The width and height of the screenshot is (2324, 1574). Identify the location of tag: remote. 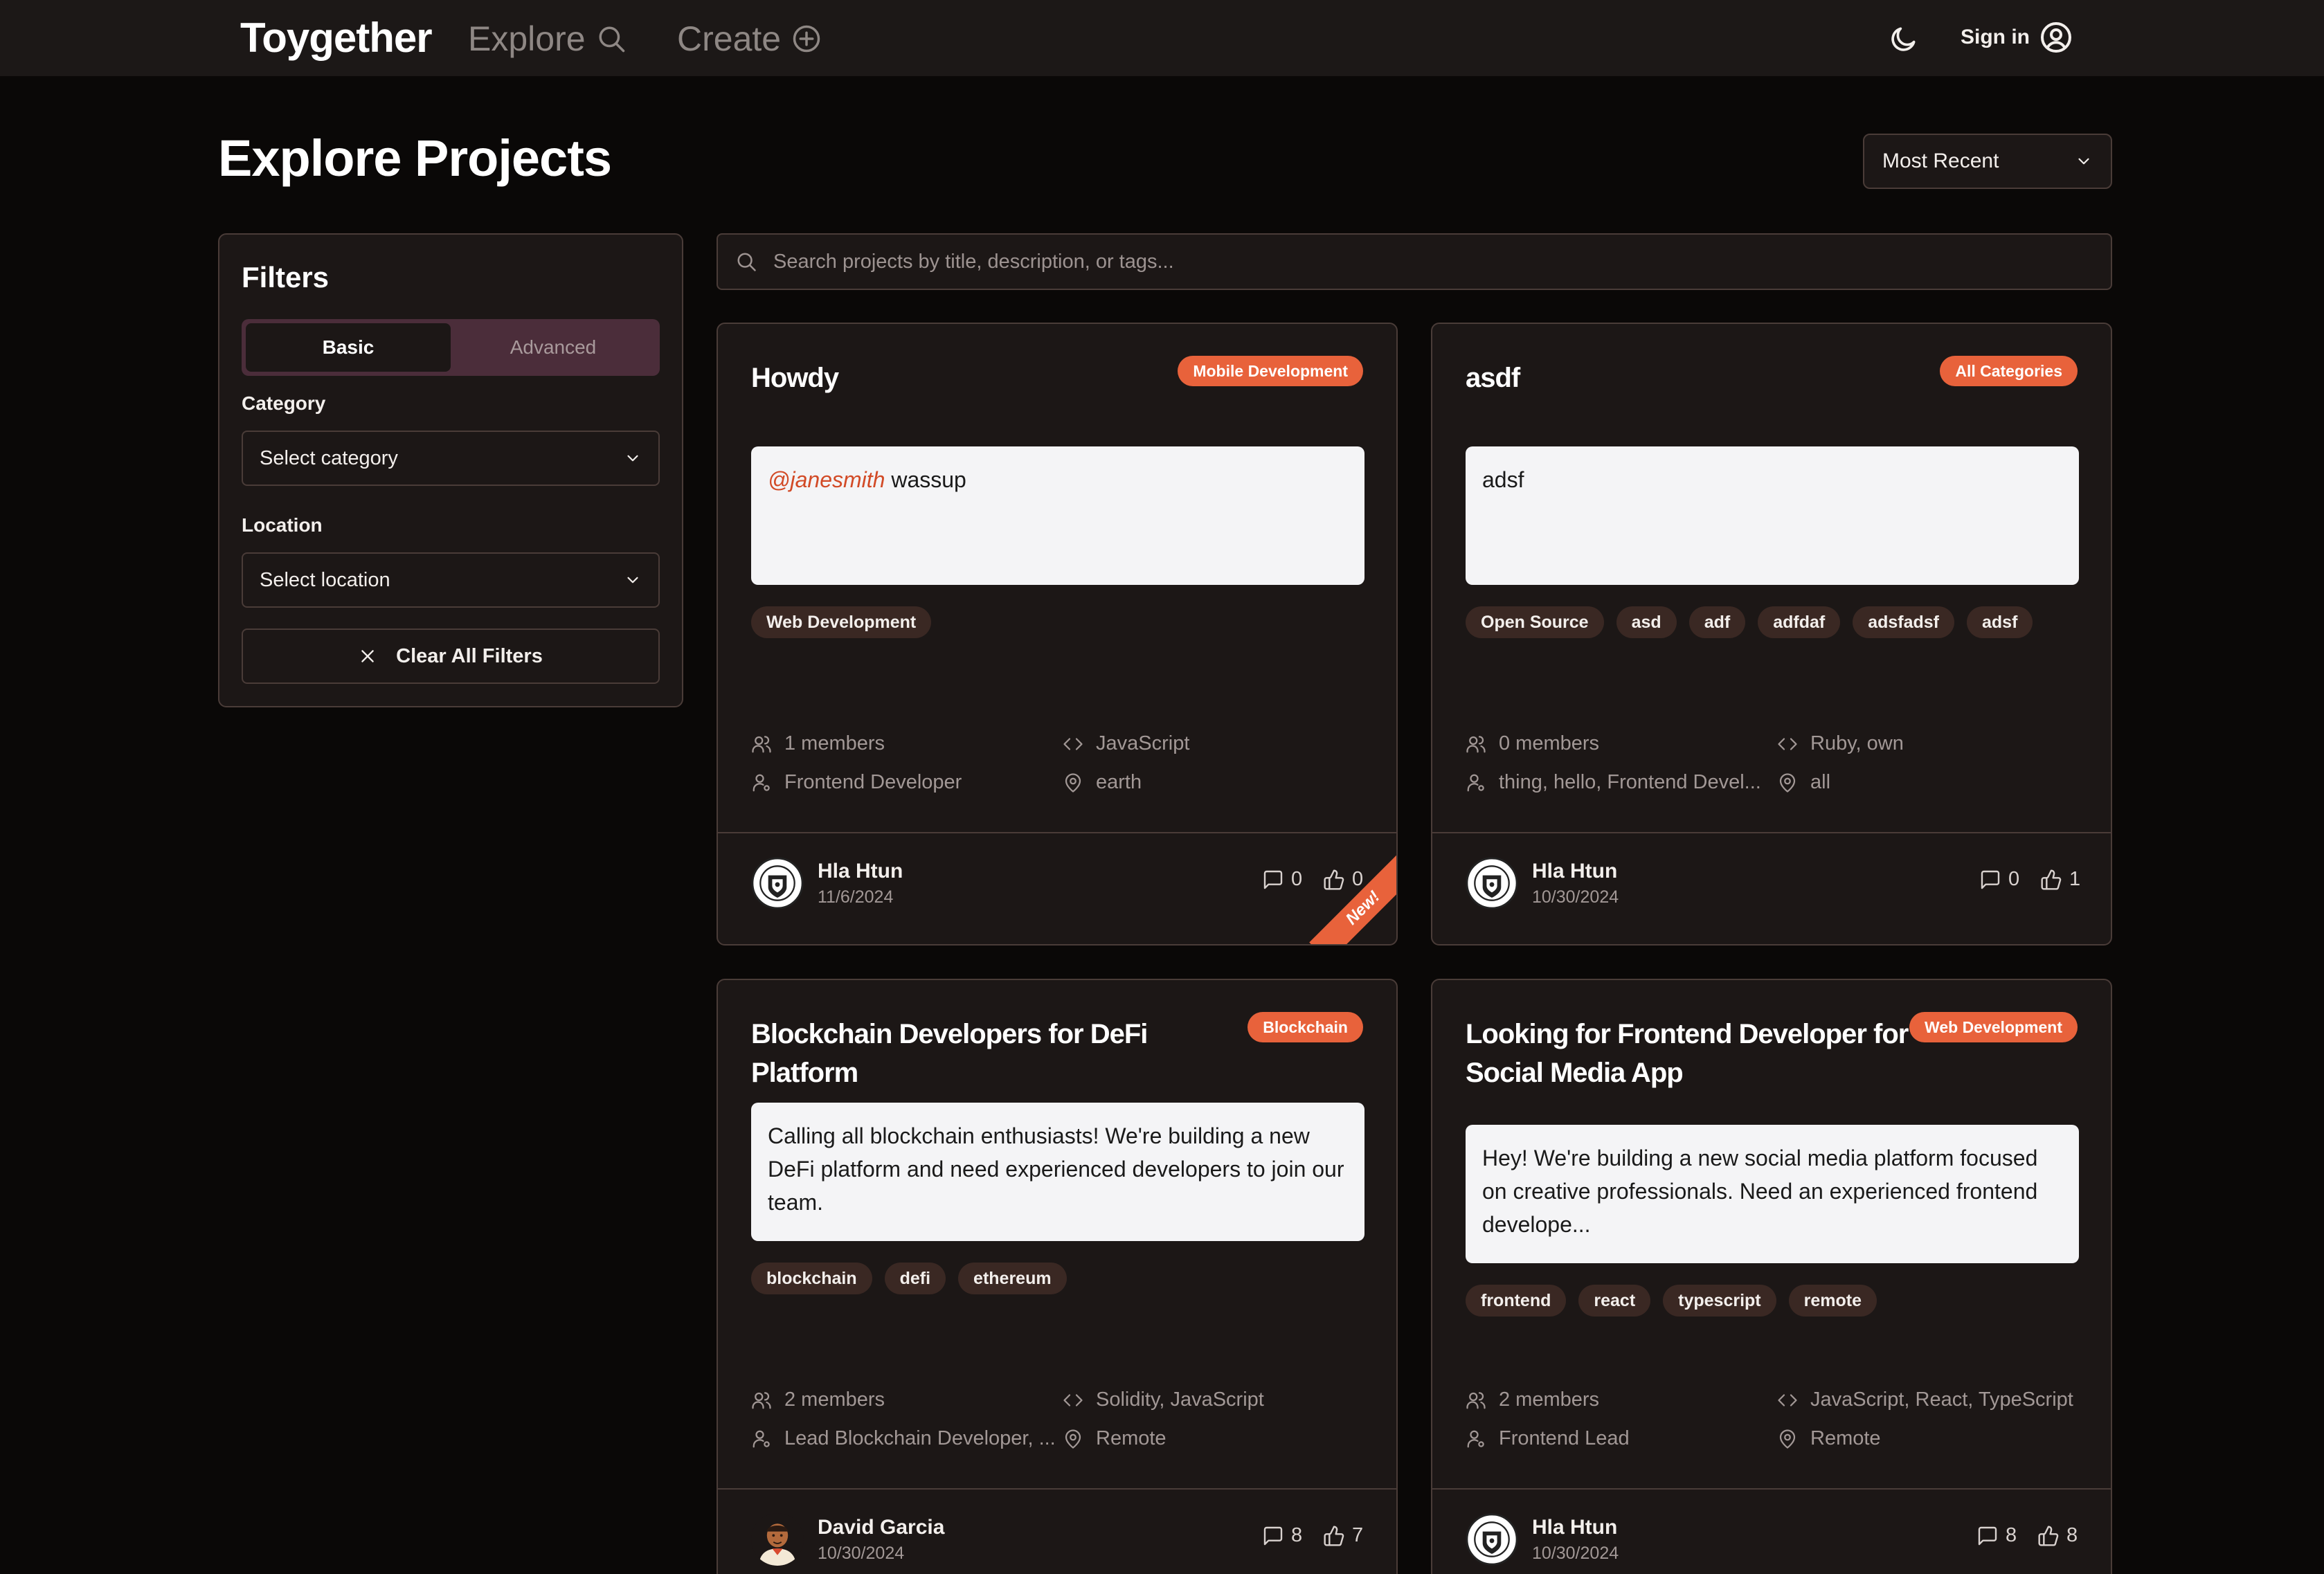
(1833, 1301).